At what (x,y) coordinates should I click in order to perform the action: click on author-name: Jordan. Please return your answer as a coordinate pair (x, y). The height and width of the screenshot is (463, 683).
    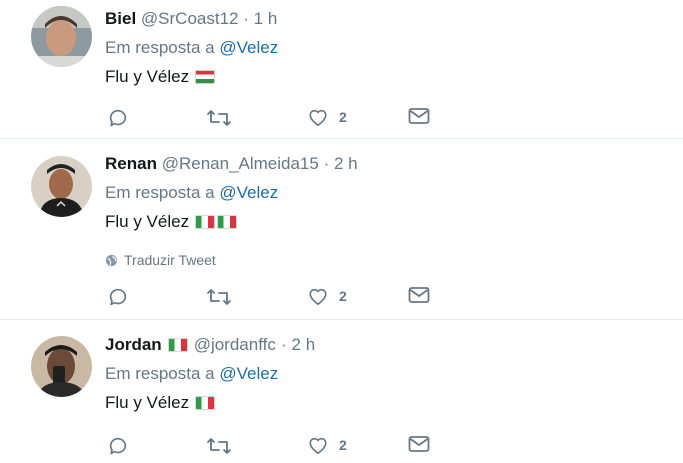
    Looking at the image, I should click on (133, 345).